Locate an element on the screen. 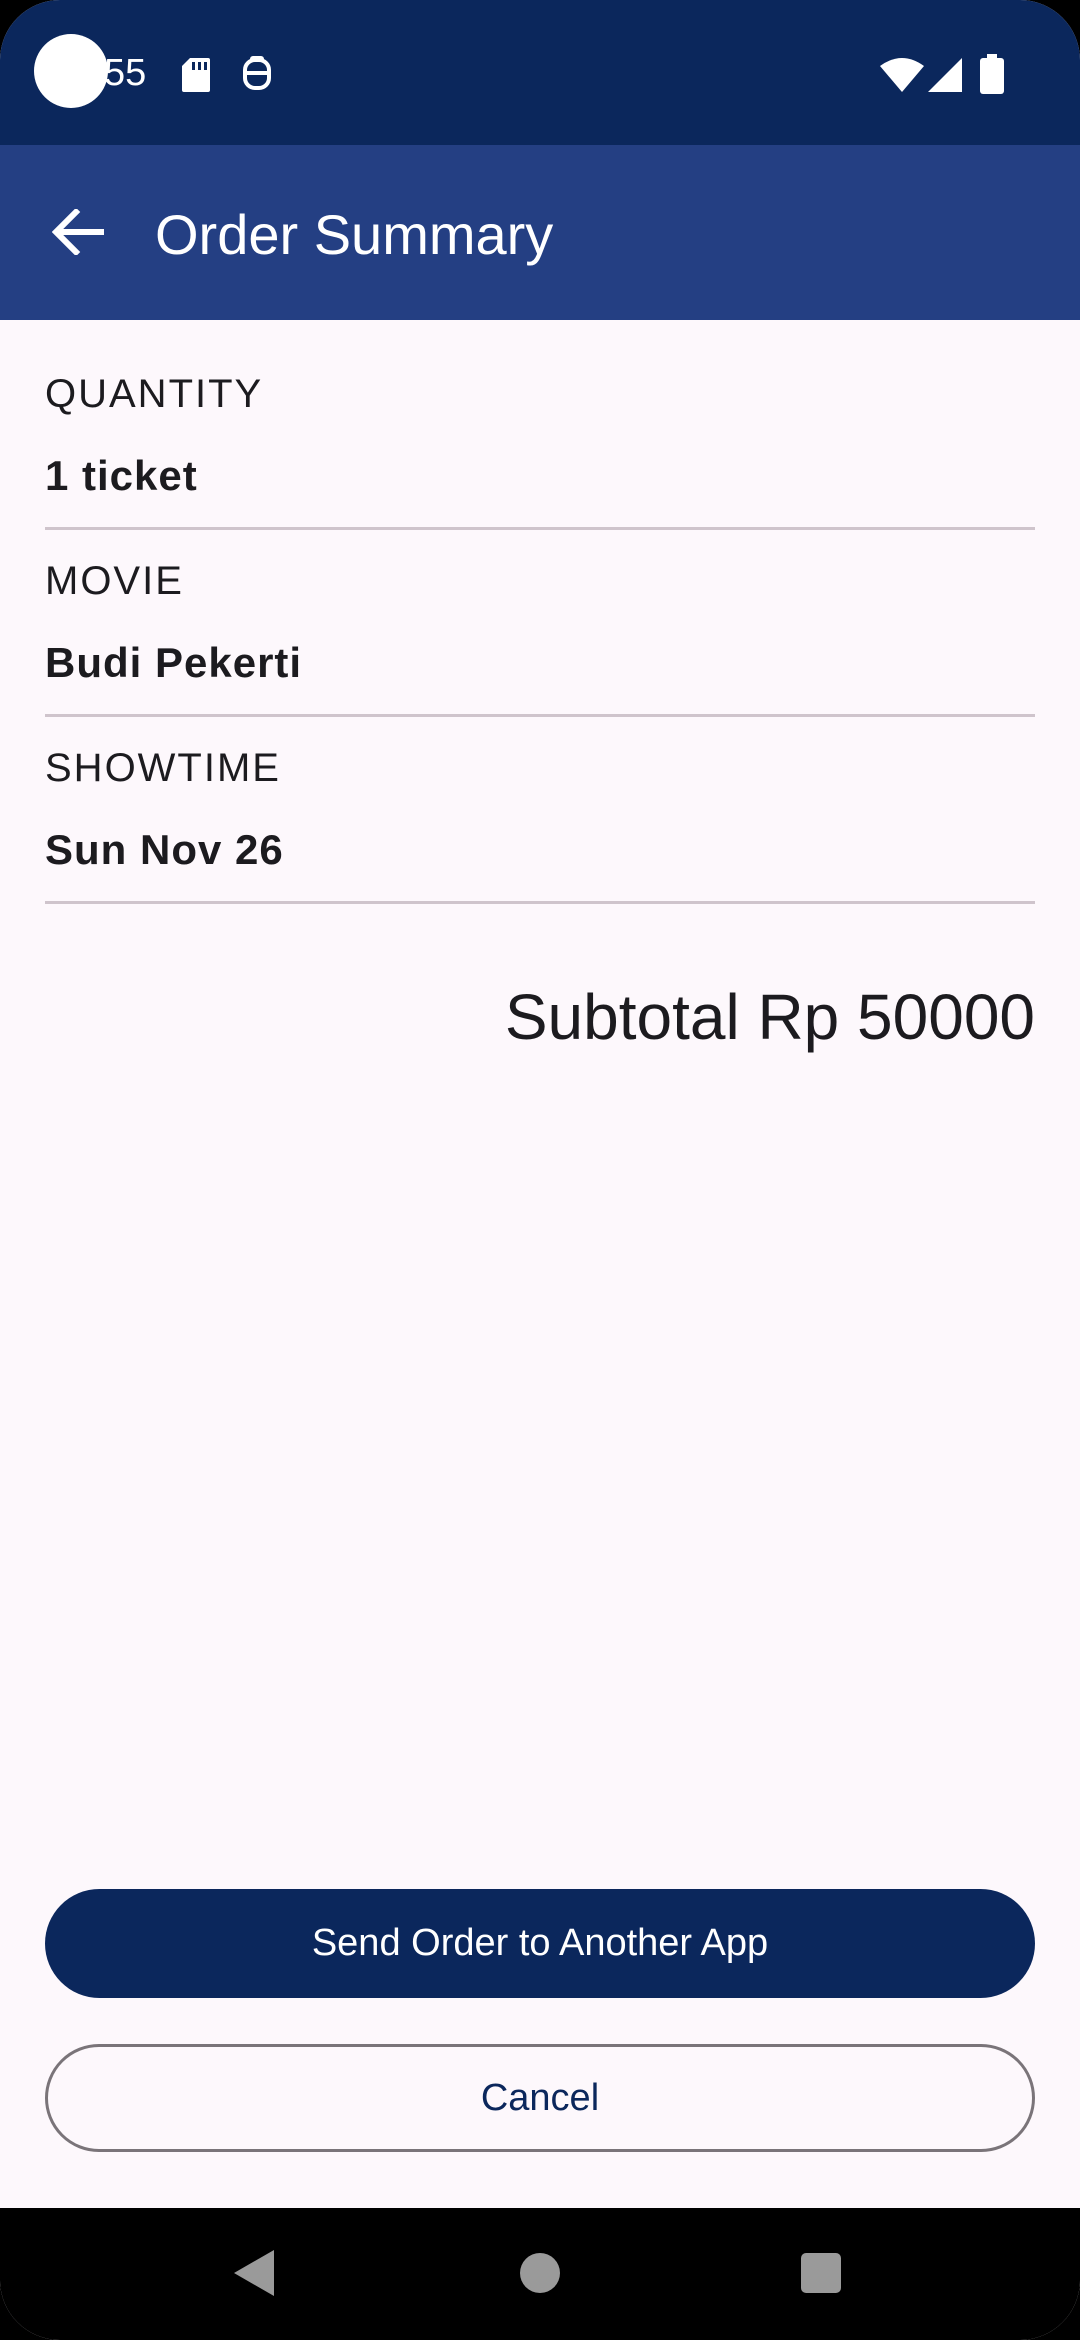  showtime-label: SHOWTIME is located at coordinates (163, 768).